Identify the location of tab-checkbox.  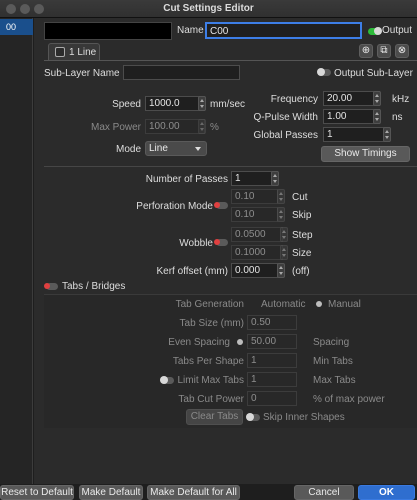
(60, 52).